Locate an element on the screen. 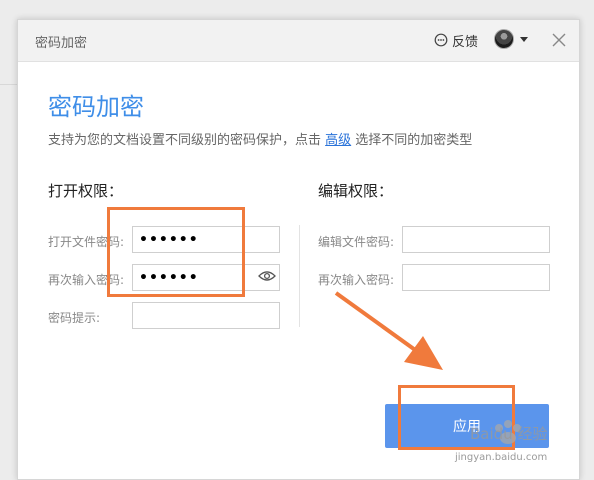 This screenshot has width=594, height=480. description: 支持为您的文档设置不同级别的密码保护，点击 高级 选择不同的加密类型 is located at coordinates (260, 138).